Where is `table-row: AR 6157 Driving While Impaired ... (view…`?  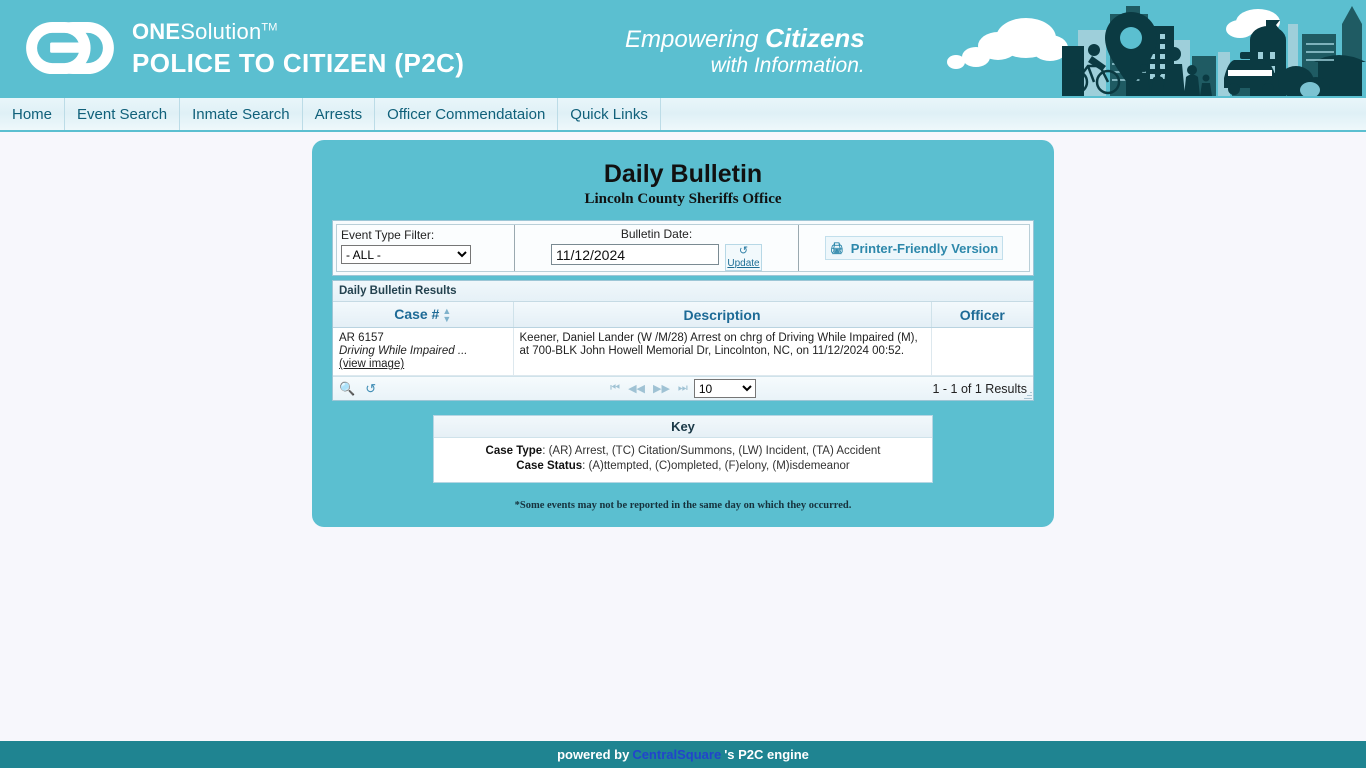
table-row: AR 6157 Driving While Impaired ... (view… is located at coordinates (683, 352).